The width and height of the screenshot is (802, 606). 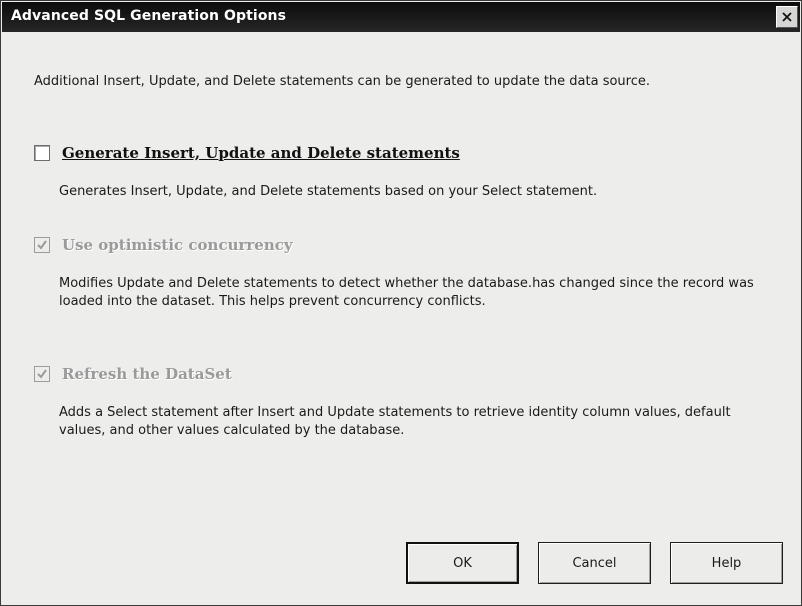 What do you see at coordinates (177, 245) in the screenshot?
I see `optimistic-concurrency-label: Use optimistic concurrency` at bounding box center [177, 245].